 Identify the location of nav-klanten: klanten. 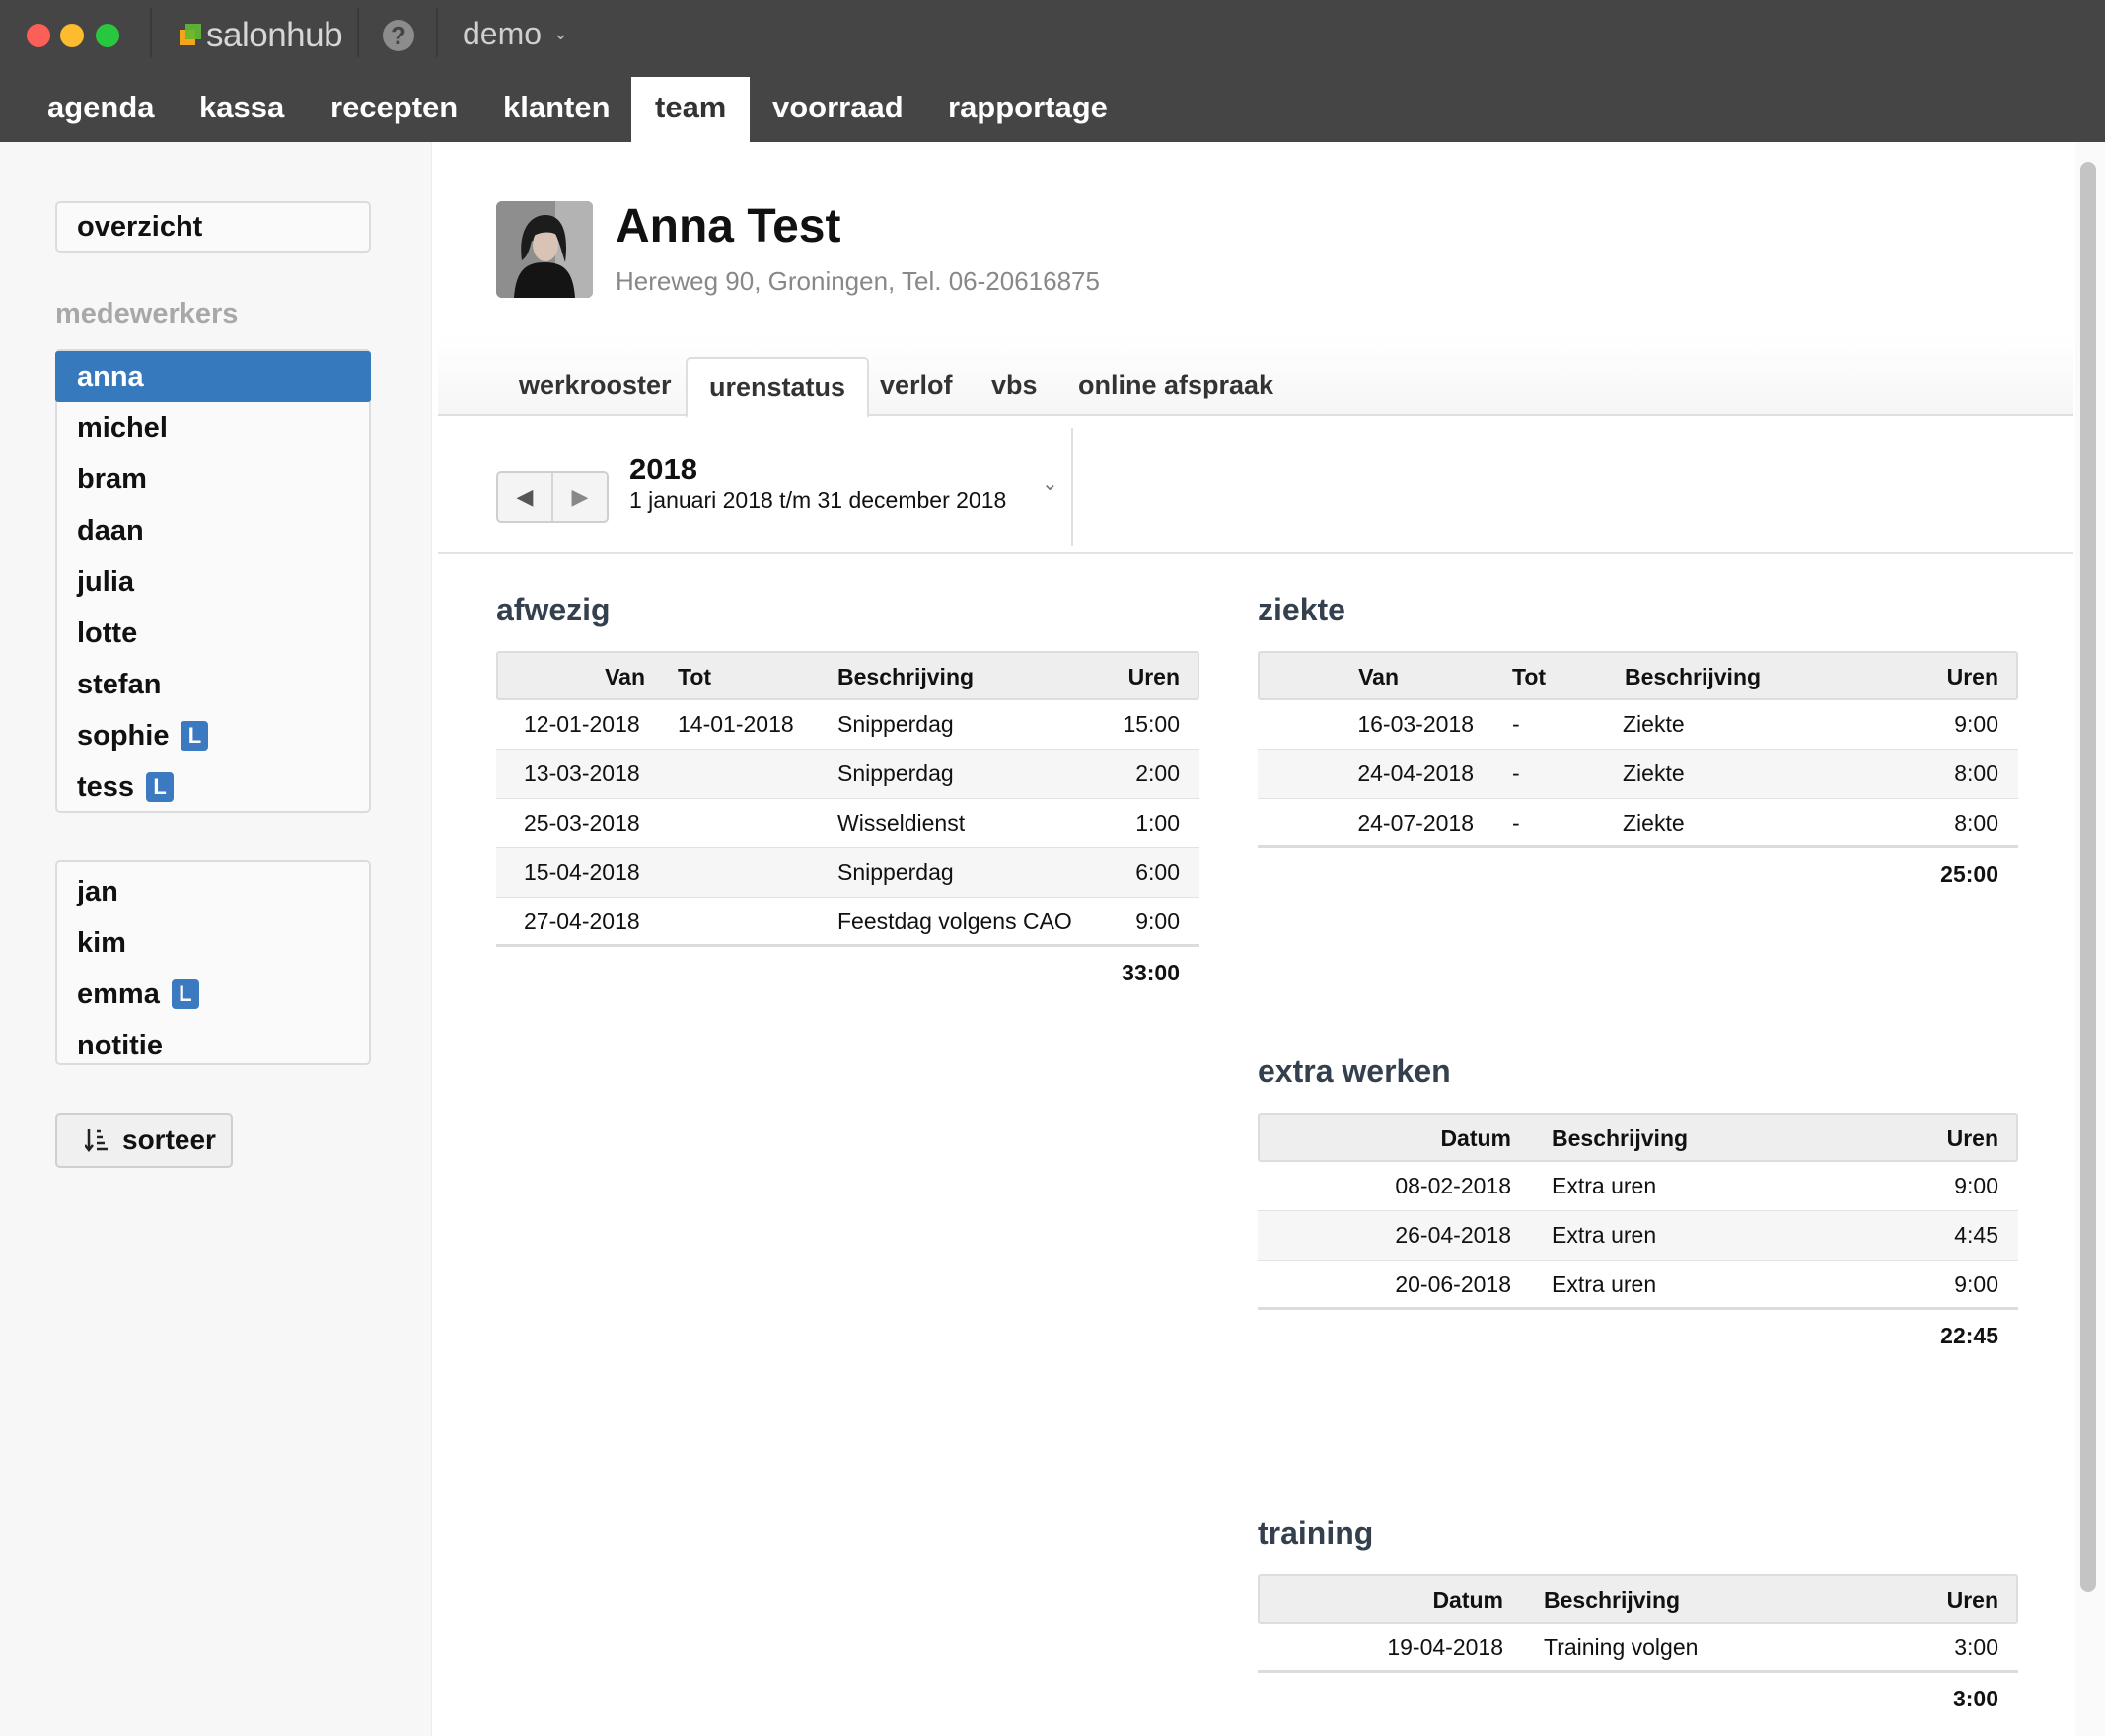
(557, 109).